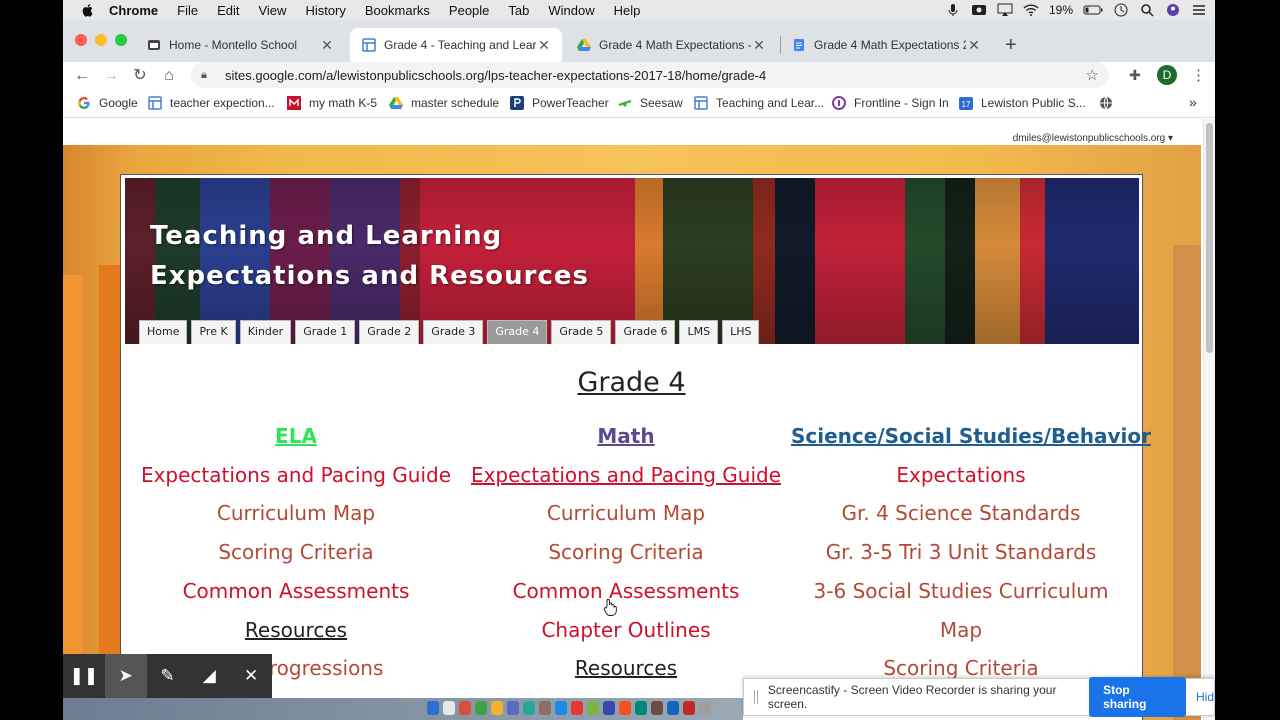  Describe the element at coordinates (1005, 10) in the screenshot. I see `airplay-icon` at that location.